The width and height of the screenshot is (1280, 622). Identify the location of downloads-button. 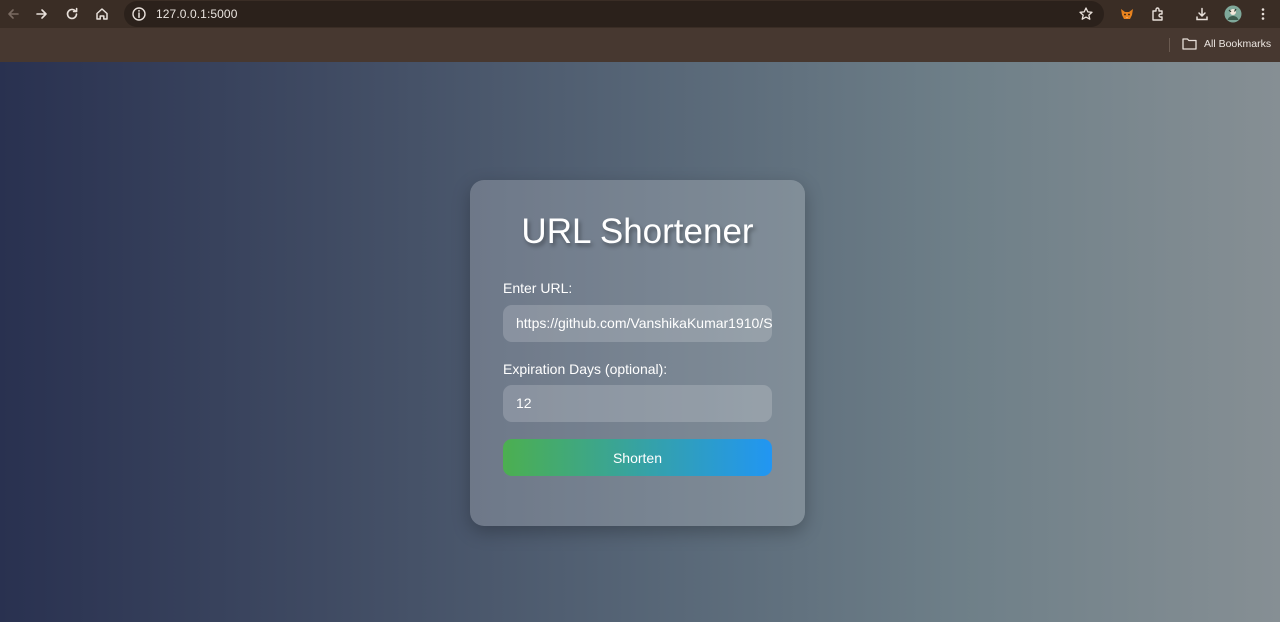
(1202, 14).